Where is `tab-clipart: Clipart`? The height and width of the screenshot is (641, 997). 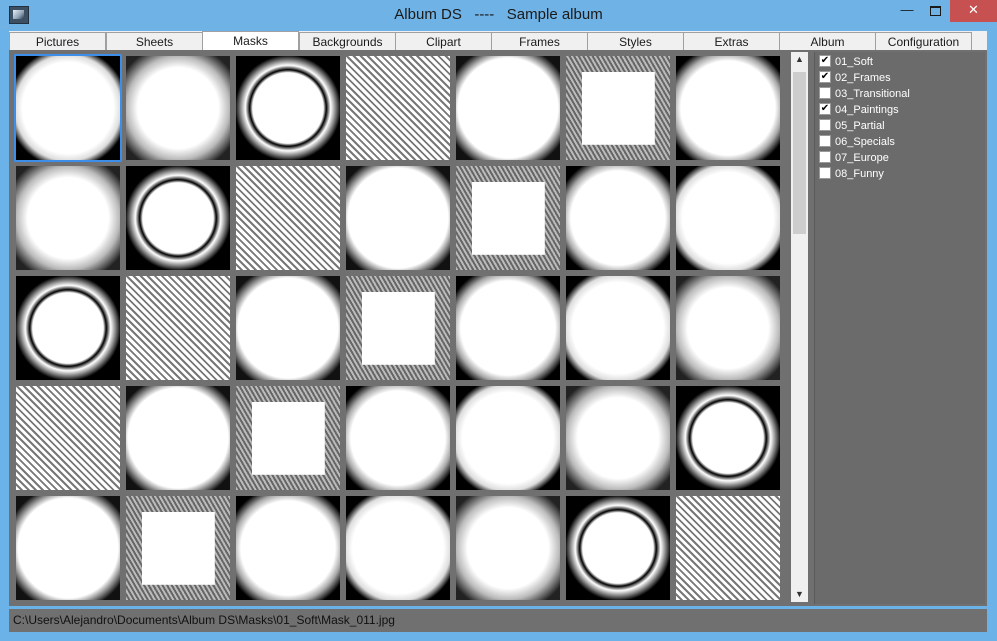 tab-clipart: Clipart is located at coordinates (443, 41).